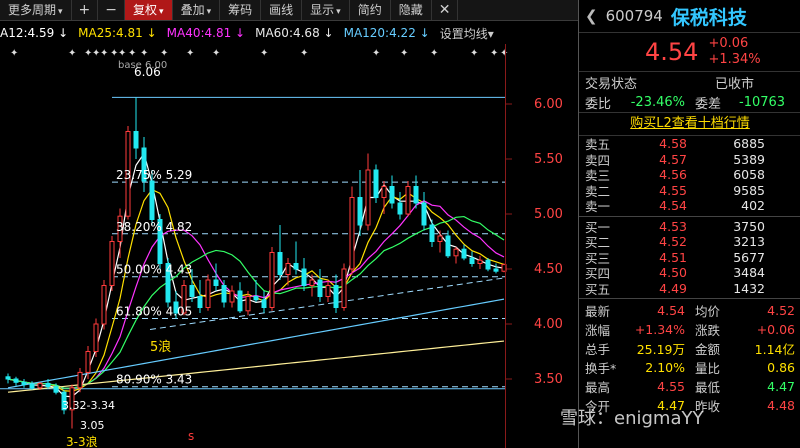  I want to click on stats-row: 涨幅 +1.34% 涨跌 +0.06, so click(689, 329).